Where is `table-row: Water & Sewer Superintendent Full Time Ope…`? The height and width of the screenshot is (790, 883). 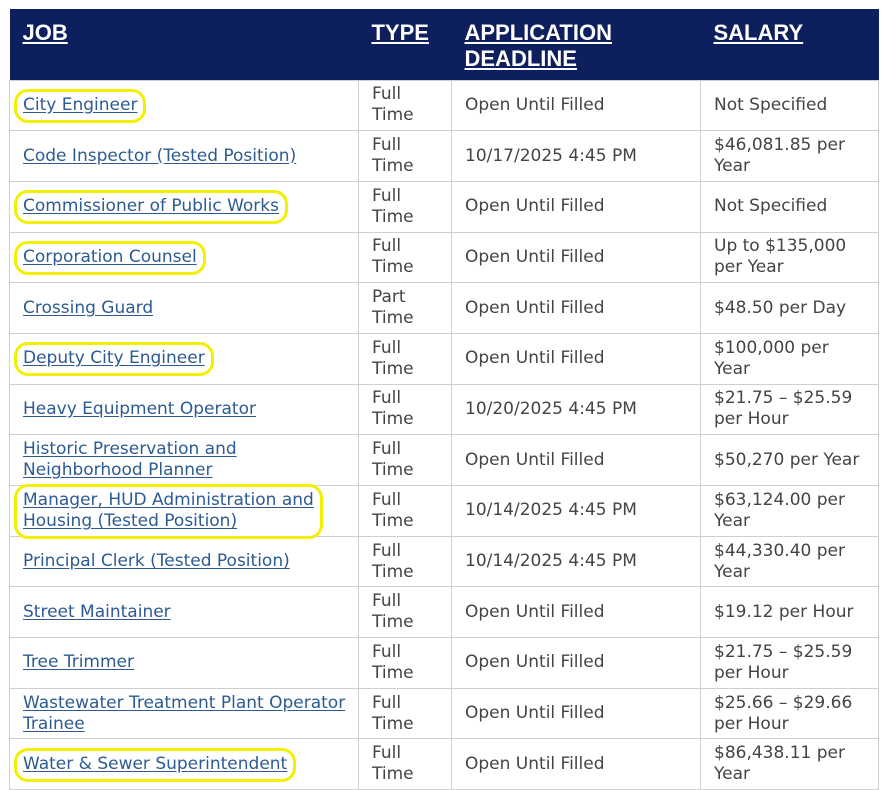
table-row: Water & Sewer Superintendent Full Time Ope… is located at coordinates (444, 764).